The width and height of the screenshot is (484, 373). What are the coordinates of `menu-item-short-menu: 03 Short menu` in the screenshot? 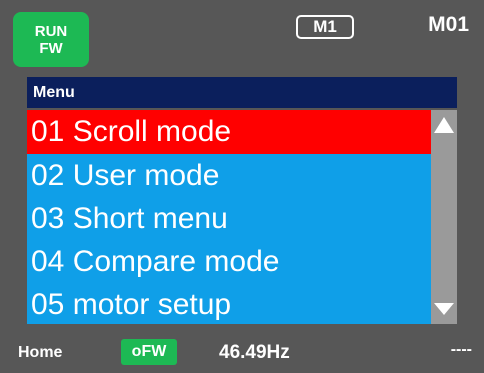 It's located at (229, 218).